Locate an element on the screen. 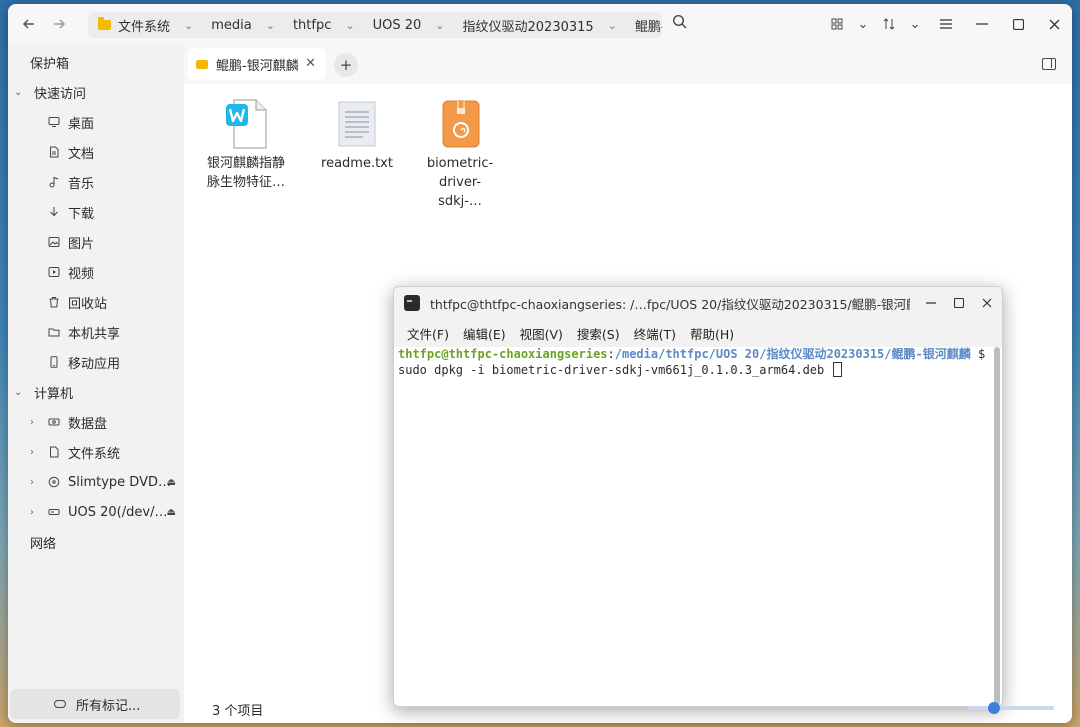  sort-button is located at coordinates (889, 24).